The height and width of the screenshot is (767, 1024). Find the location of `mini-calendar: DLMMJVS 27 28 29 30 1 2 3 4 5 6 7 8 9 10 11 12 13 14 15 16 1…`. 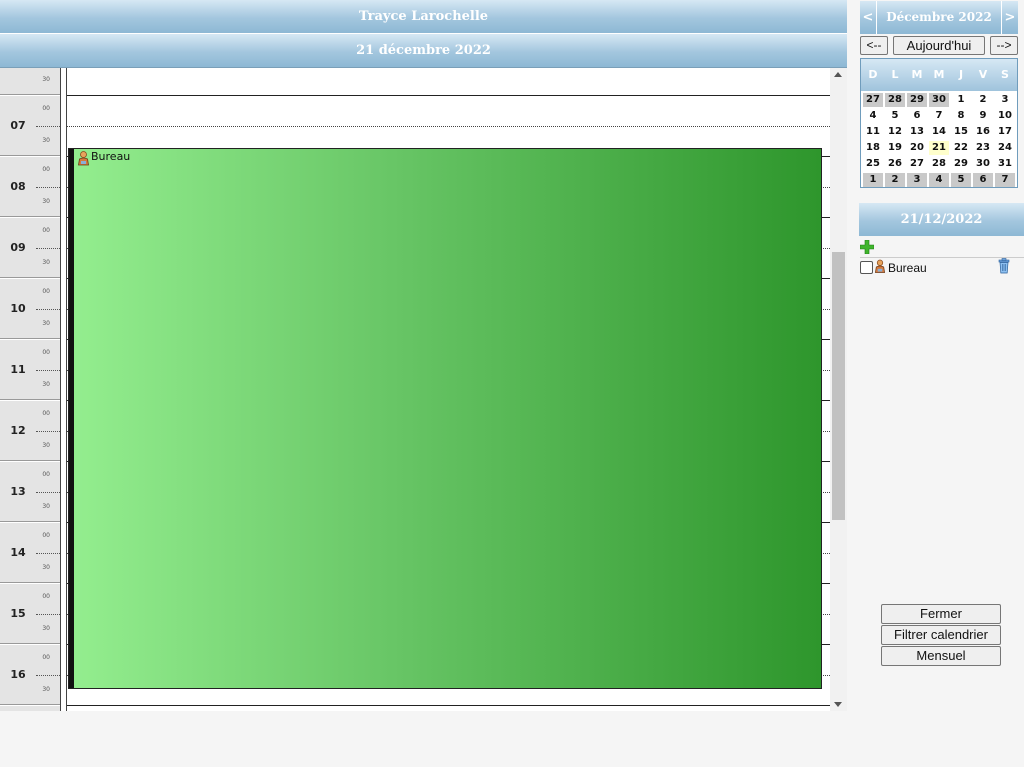

mini-calendar: DLMMJVS 27 28 29 30 1 2 3 4 5 6 7 8 9 10 11 12 13 14 15 16 1… is located at coordinates (939, 123).